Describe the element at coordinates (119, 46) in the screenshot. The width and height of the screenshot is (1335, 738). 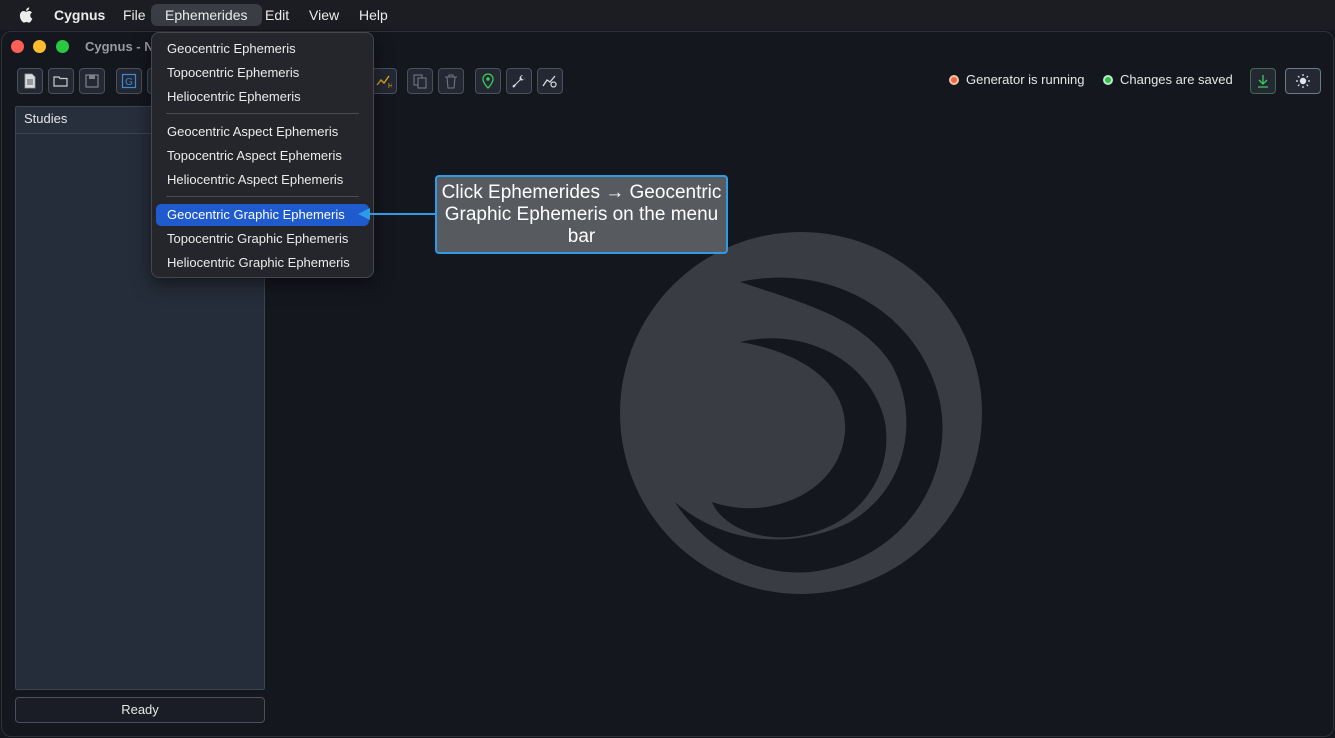
I see `window-title: Cygnus - N` at that location.